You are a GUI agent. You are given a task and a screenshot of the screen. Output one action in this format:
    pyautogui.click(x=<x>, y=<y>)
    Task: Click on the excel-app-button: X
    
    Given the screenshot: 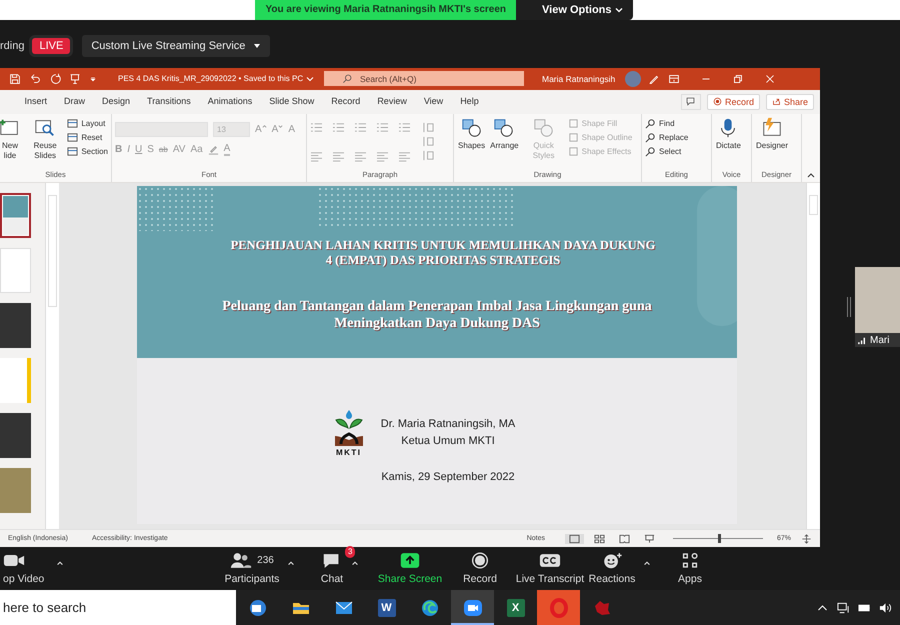 What is the action you would take?
    pyautogui.click(x=515, y=607)
    